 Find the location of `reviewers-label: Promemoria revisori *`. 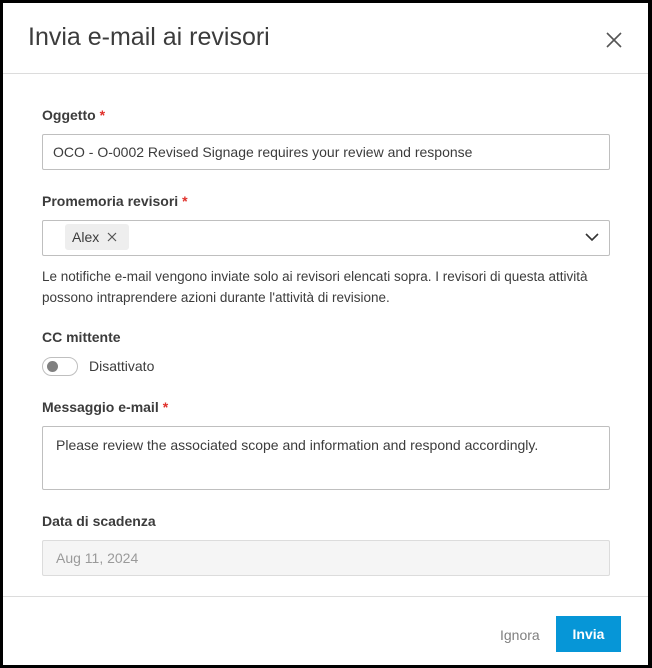

reviewers-label: Promemoria revisori * is located at coordinates (115, 201).